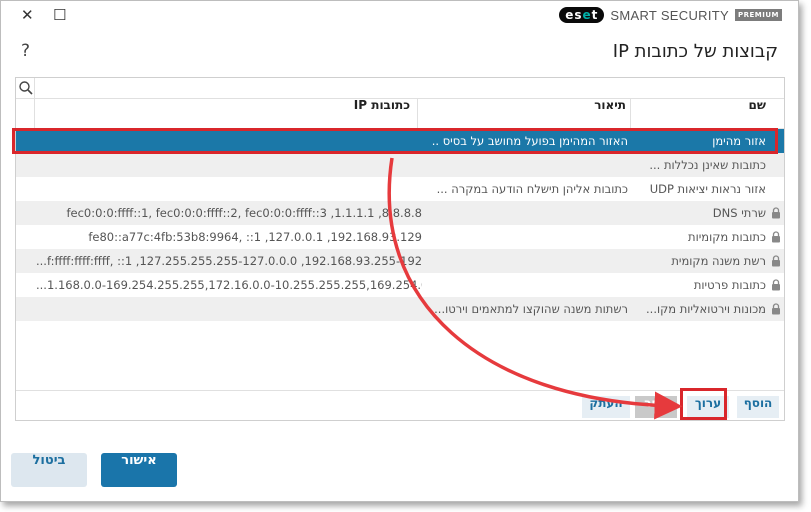  What do you see at coordinates (26, 88) in the screenshot?
I see `search-icon` at bounding box center [26, 88].